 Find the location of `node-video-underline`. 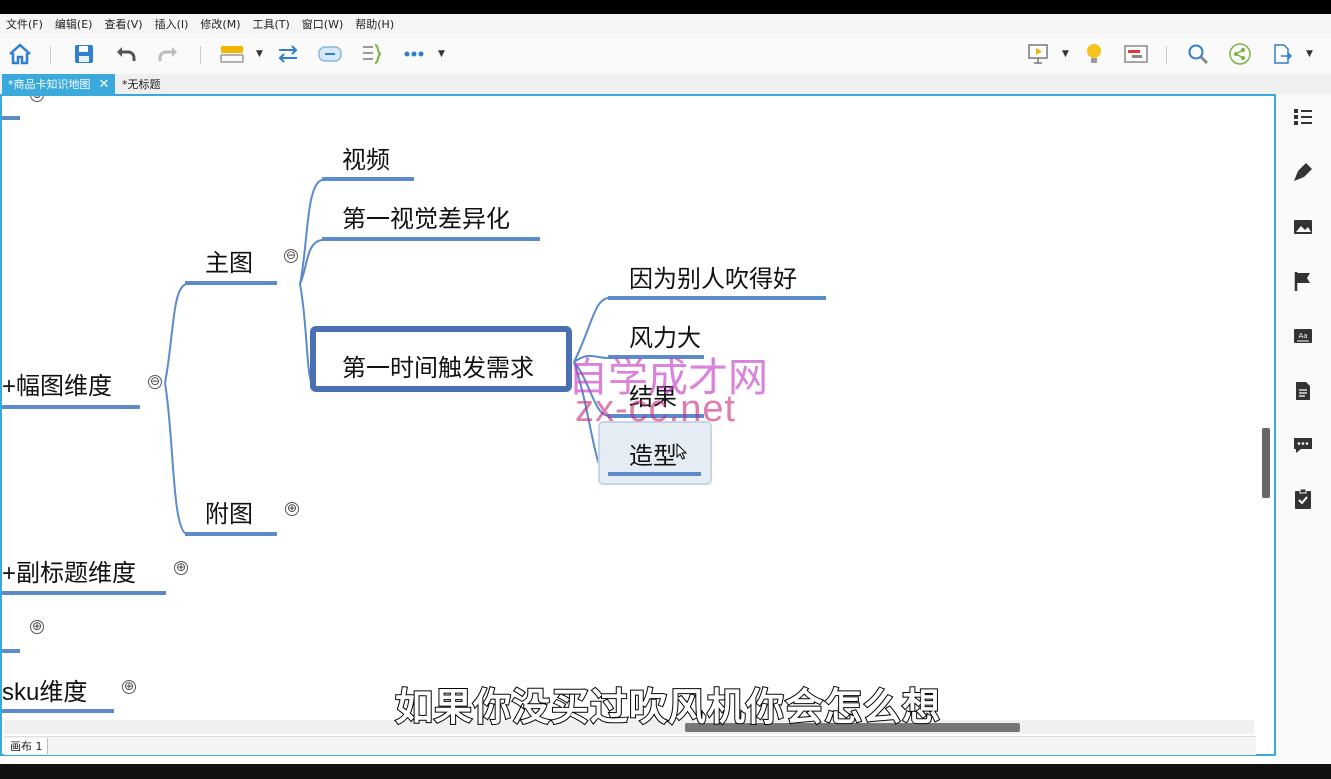

node-video-underline is located at coordinates (368, 179).